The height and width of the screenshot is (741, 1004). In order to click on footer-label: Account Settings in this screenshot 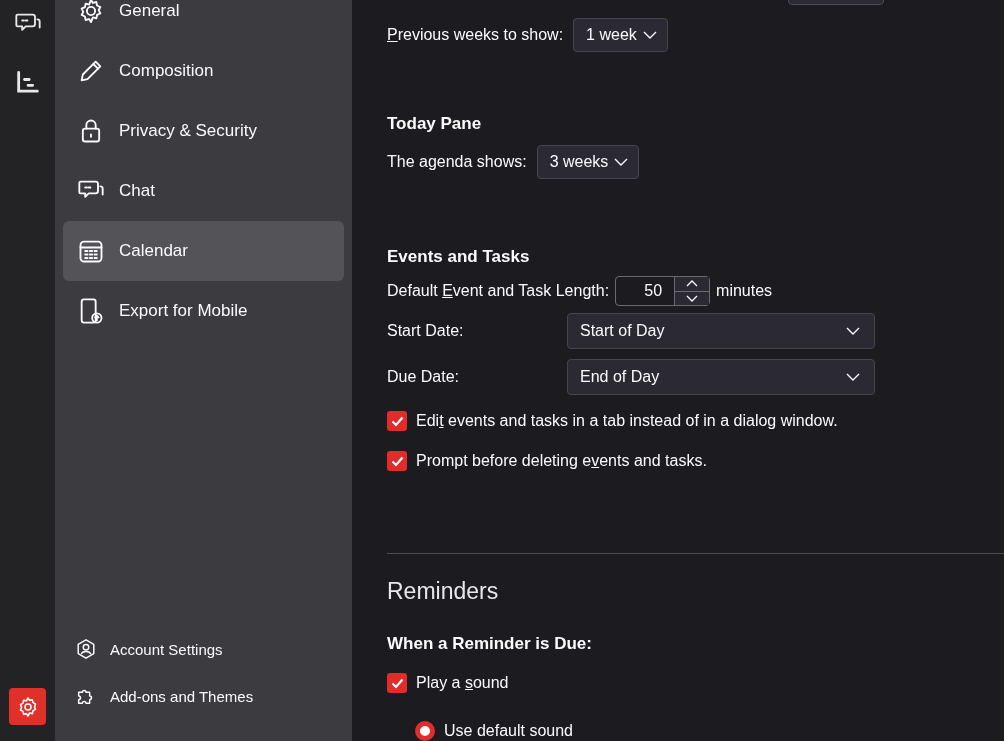, I will do `click(166, 649)`.